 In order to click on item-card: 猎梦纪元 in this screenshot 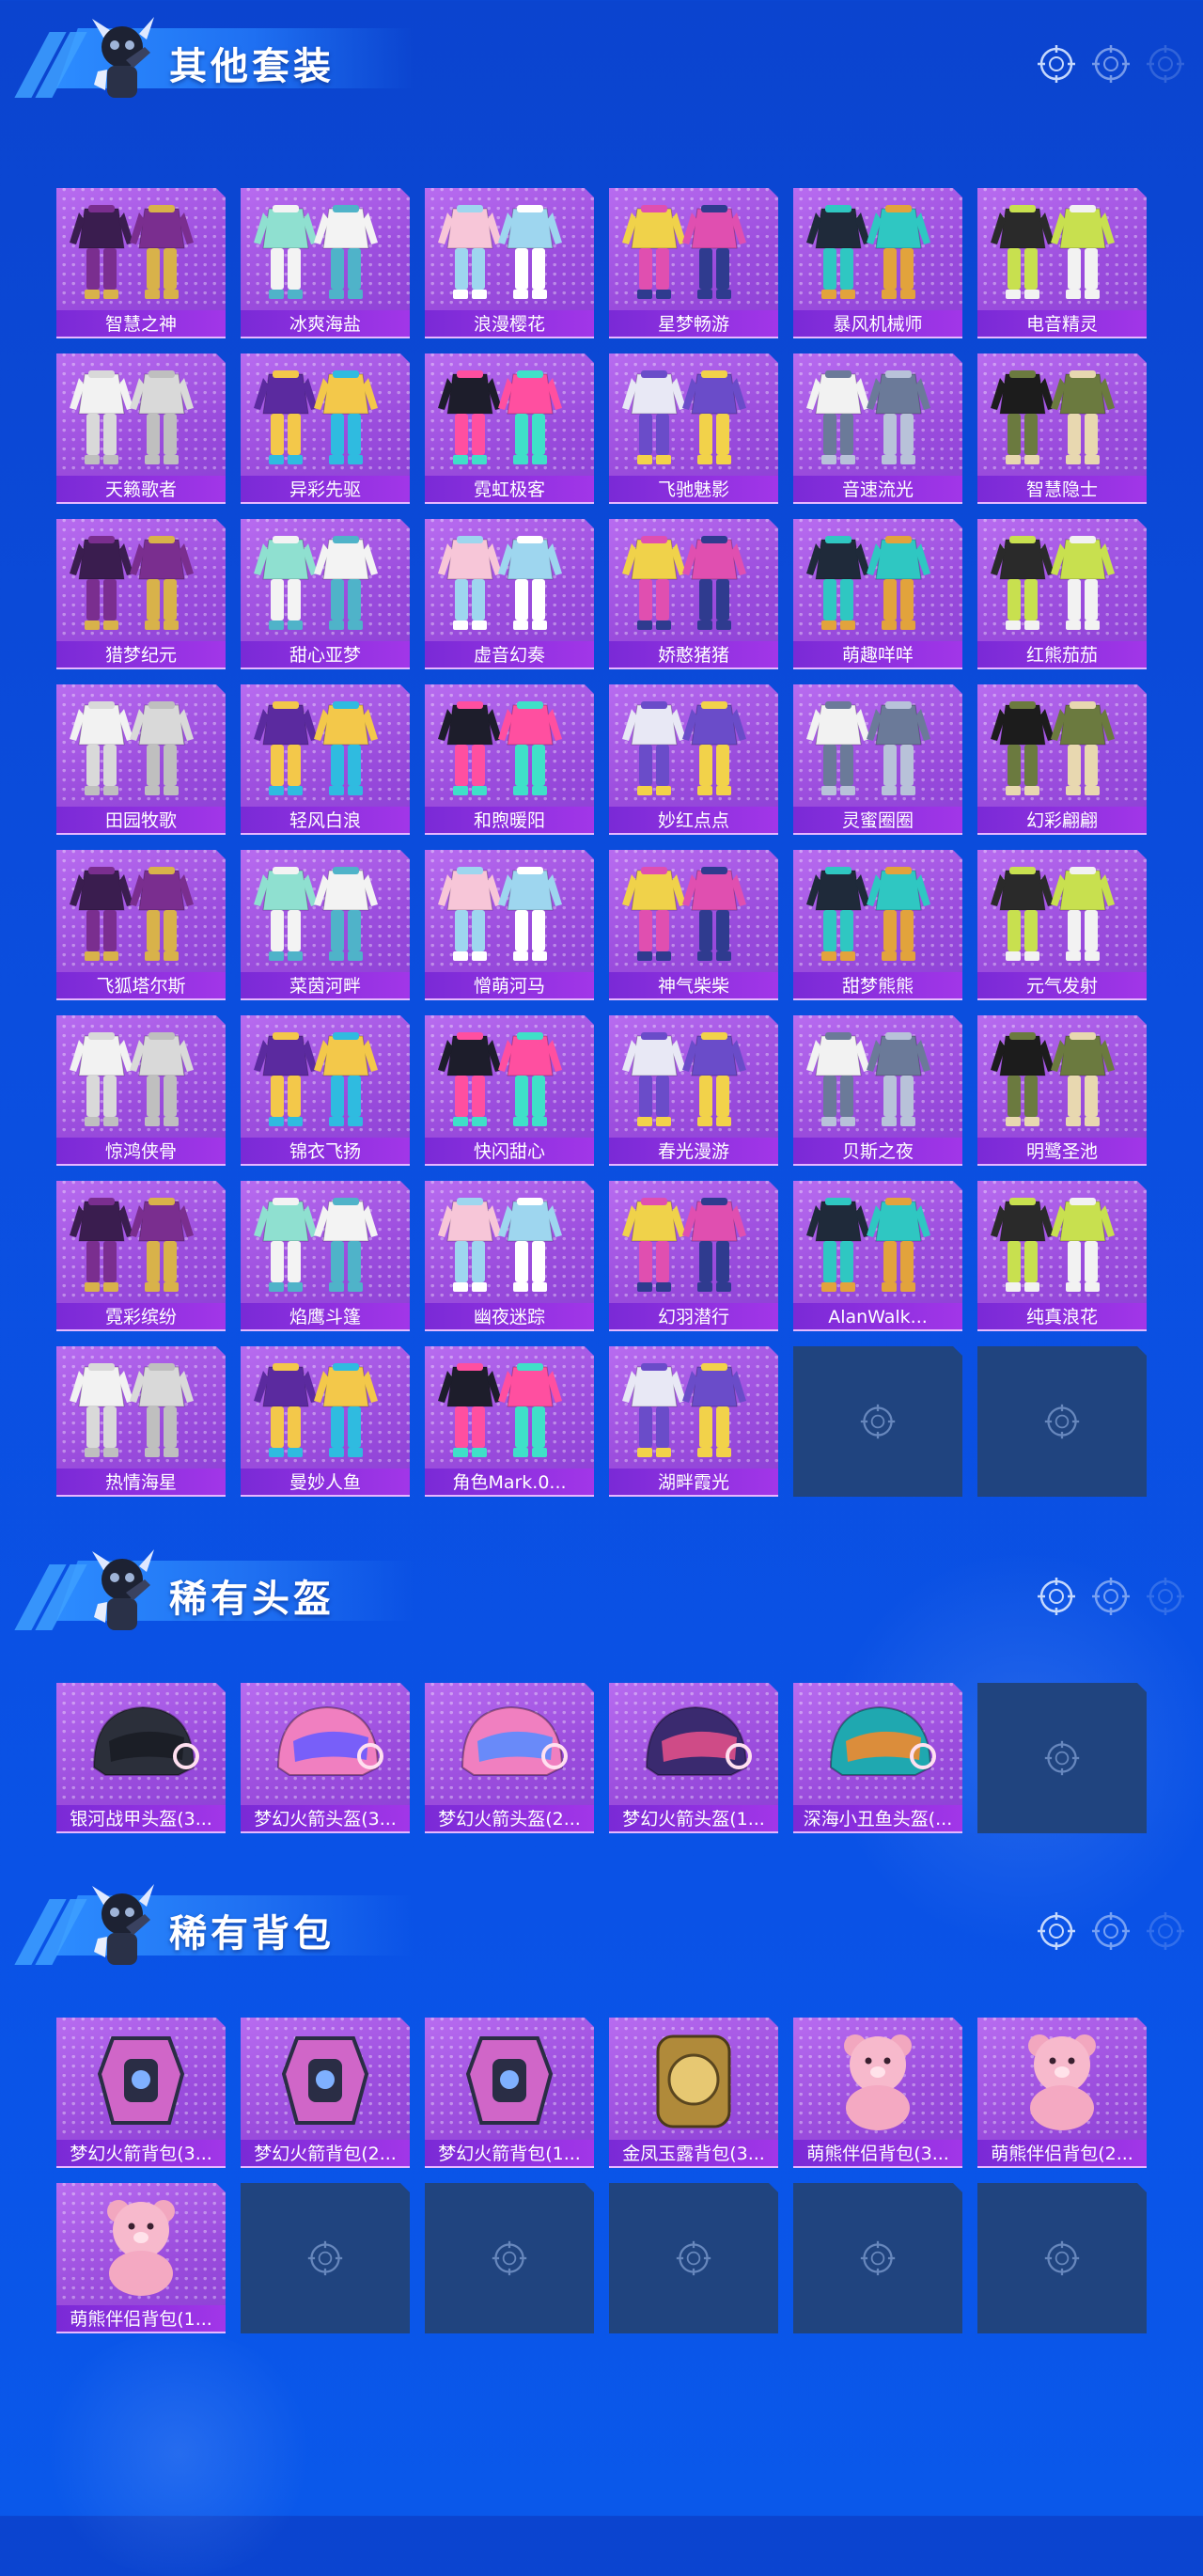, I will do `click(141, 594)`.